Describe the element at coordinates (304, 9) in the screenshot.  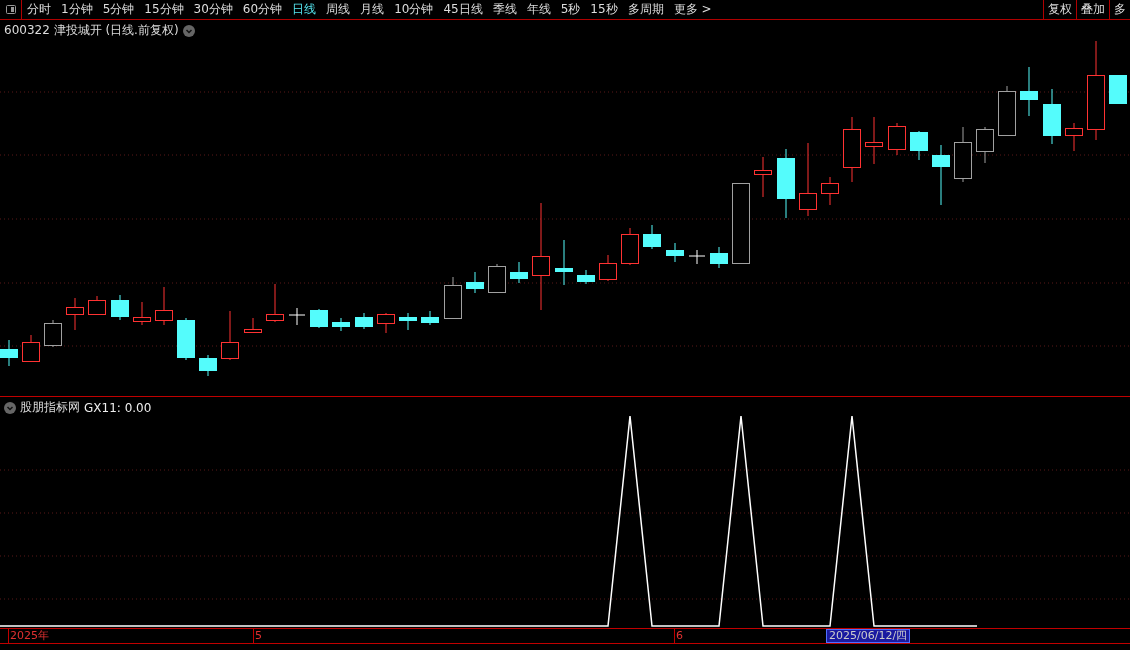
I see `period-tab: 日线` at that location.